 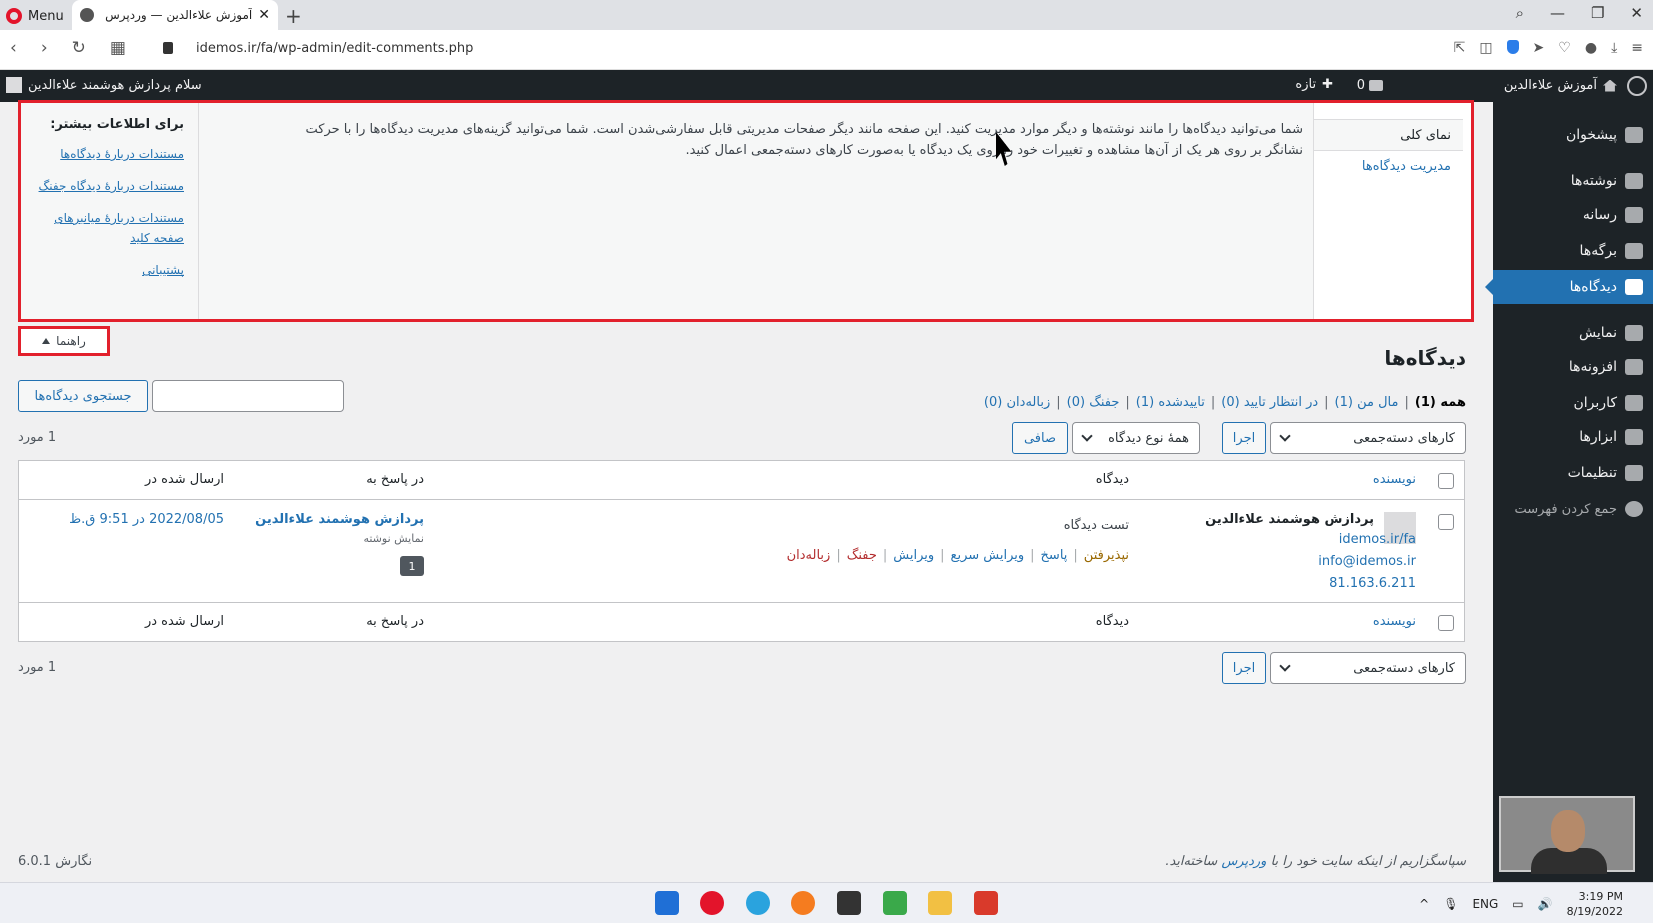 I want to click on microphone-icon: 🎙, so click(x=1450, y=904).